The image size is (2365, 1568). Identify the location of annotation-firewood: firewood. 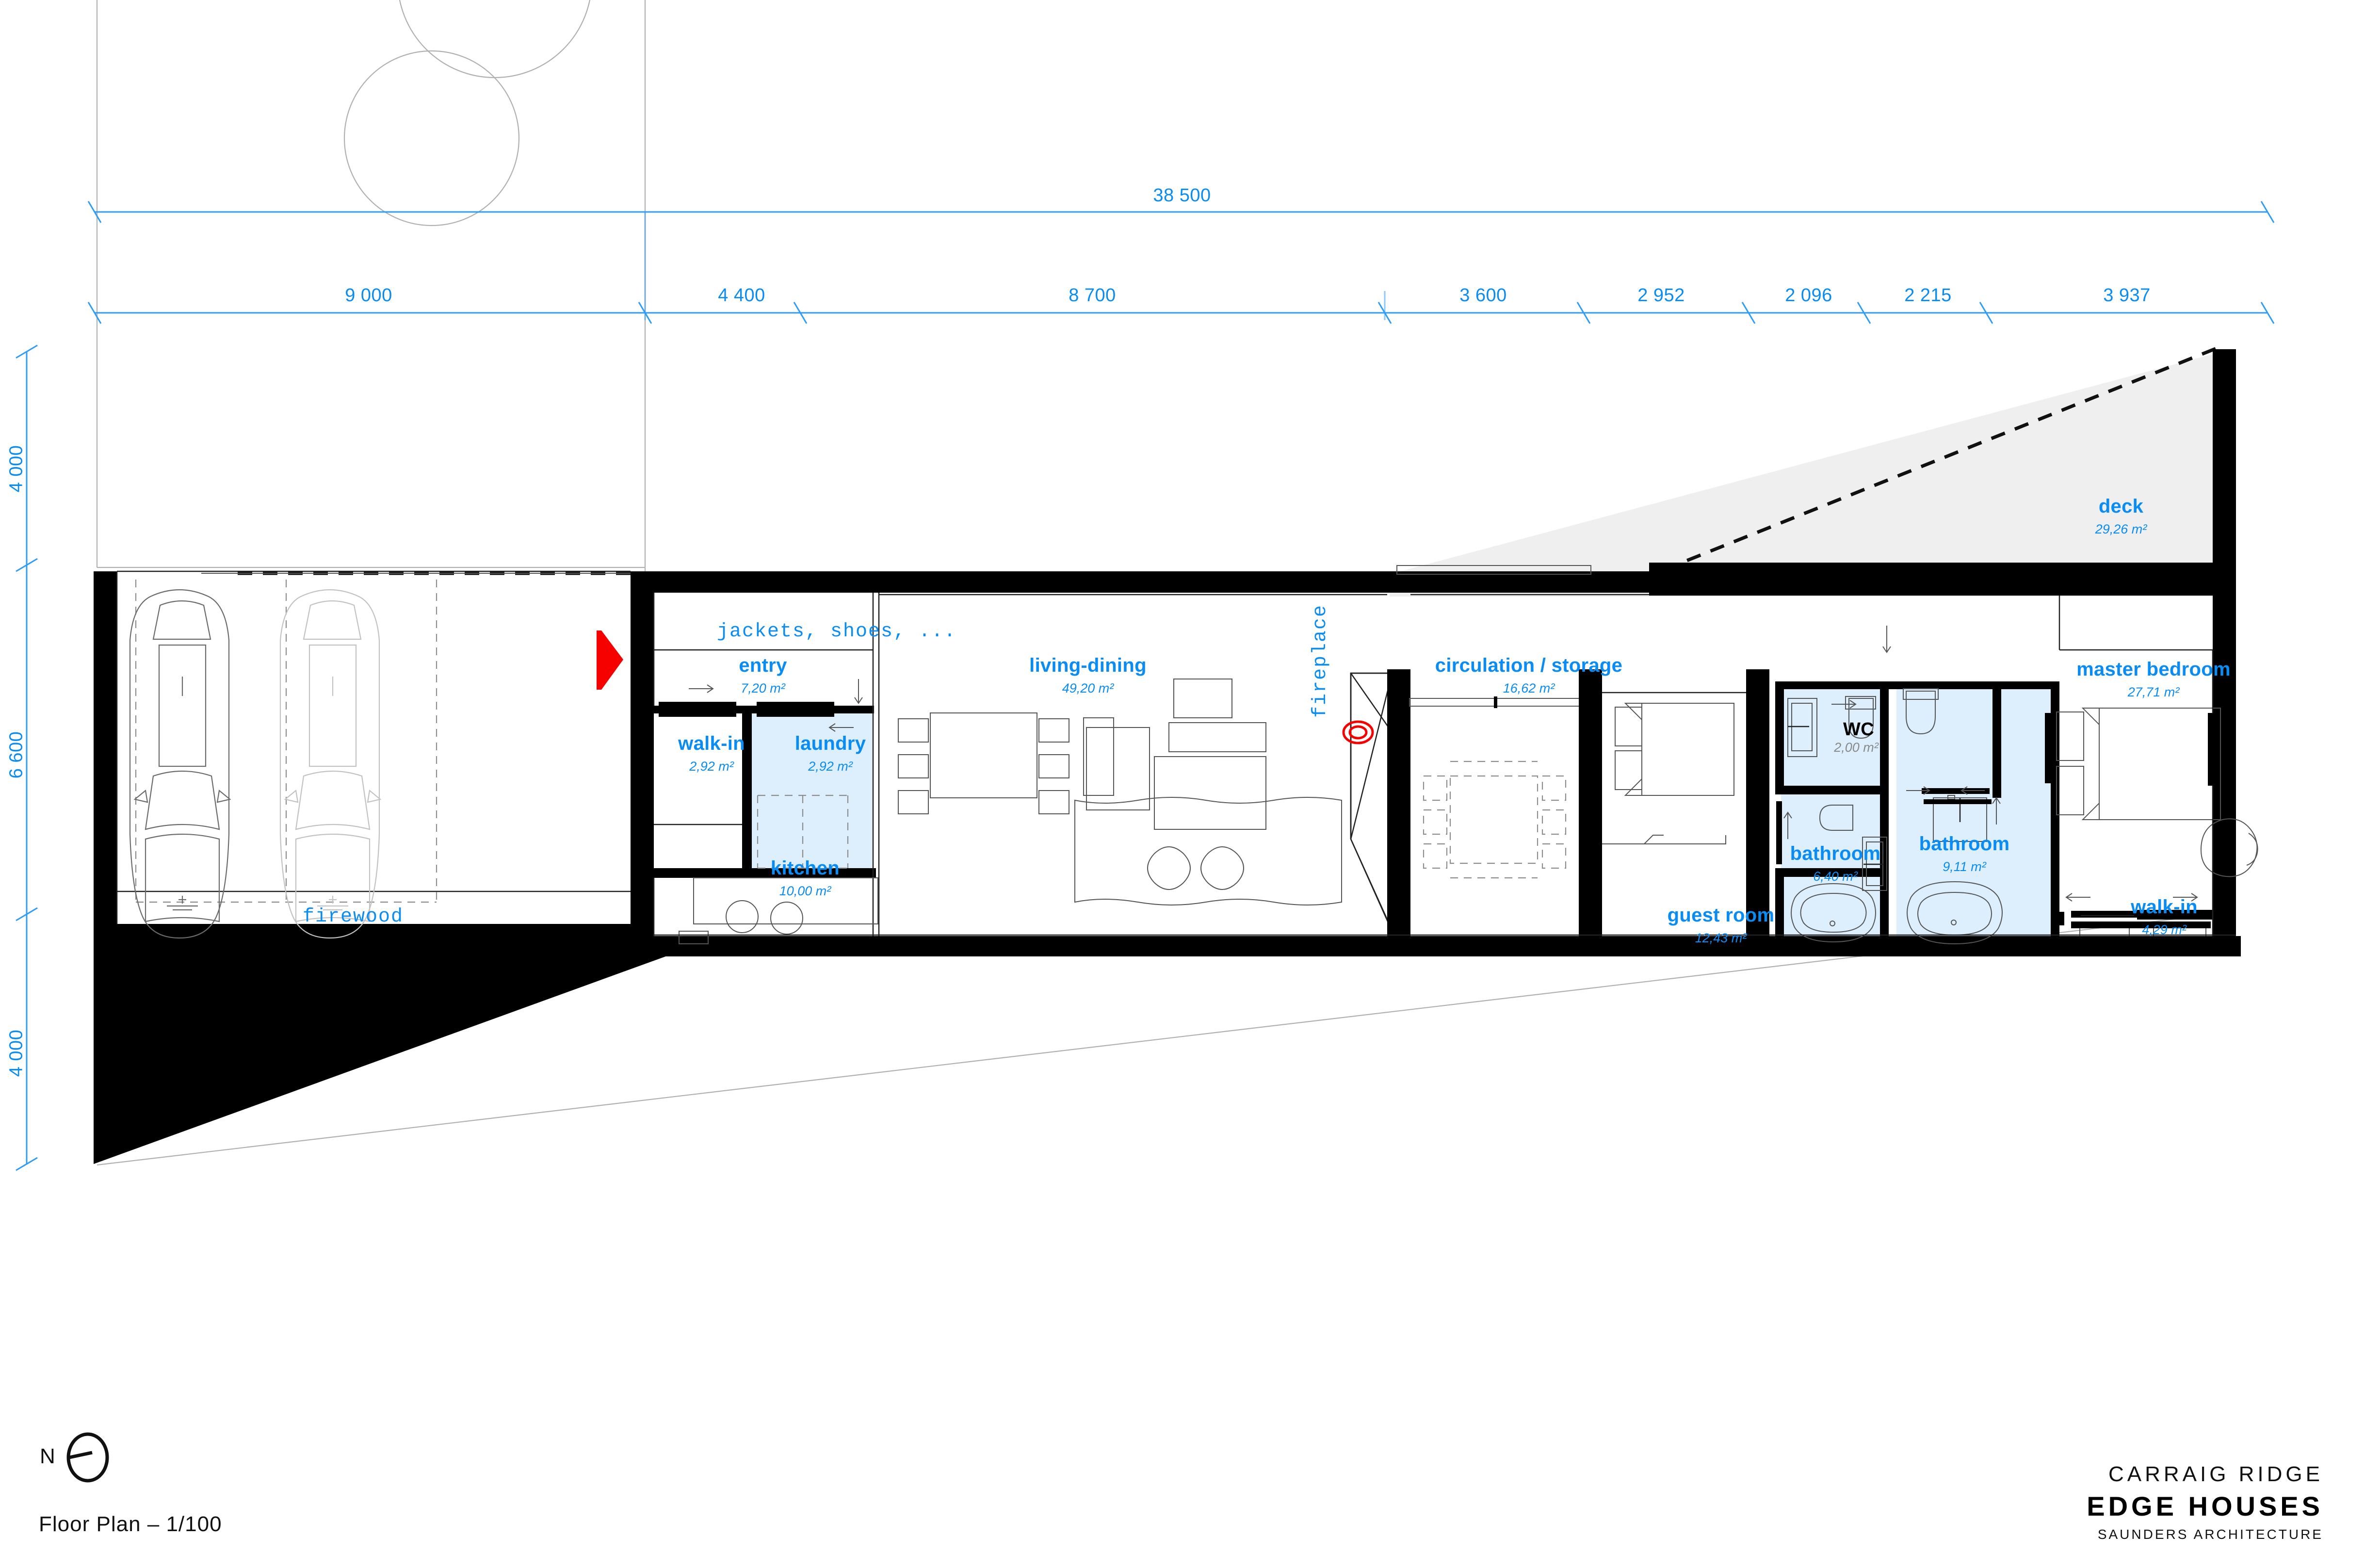
(353, 917).